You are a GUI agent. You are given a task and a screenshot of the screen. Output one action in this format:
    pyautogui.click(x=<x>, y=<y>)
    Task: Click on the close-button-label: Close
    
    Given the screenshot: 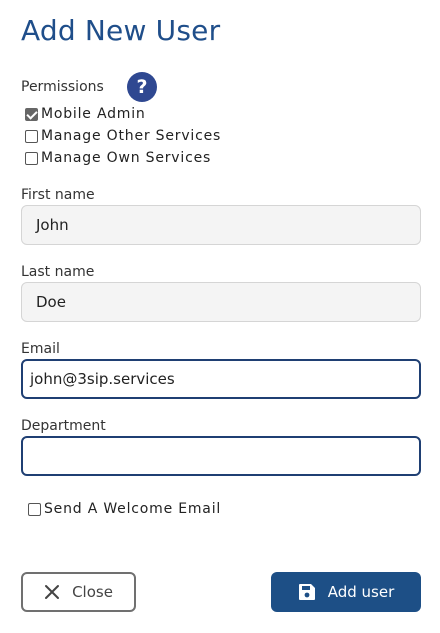 What is the action you would take?
    pyautogui.click(x=92, y=592)
    